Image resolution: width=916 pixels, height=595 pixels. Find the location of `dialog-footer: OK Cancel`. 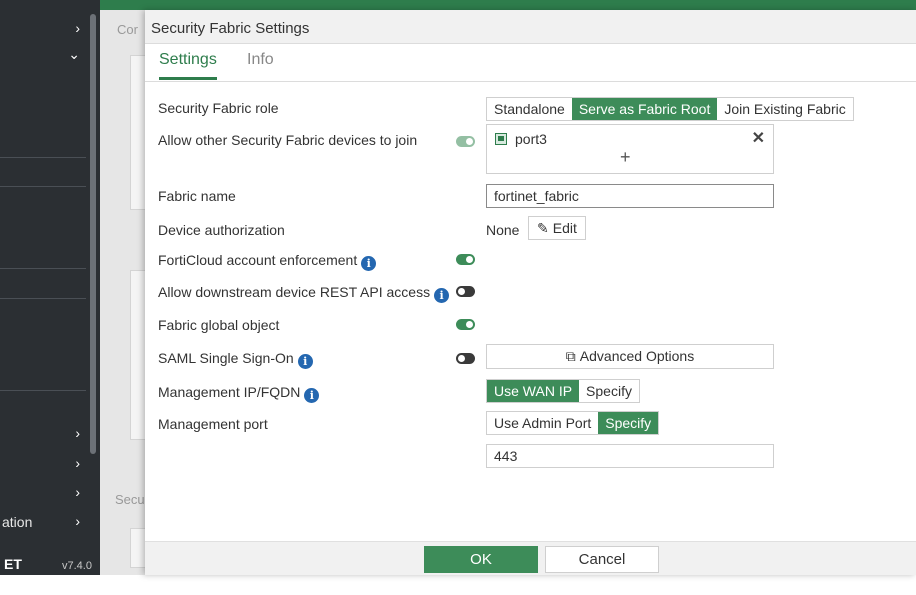

dialog-footer: OK Cancel is located at coordinates (530, 558).